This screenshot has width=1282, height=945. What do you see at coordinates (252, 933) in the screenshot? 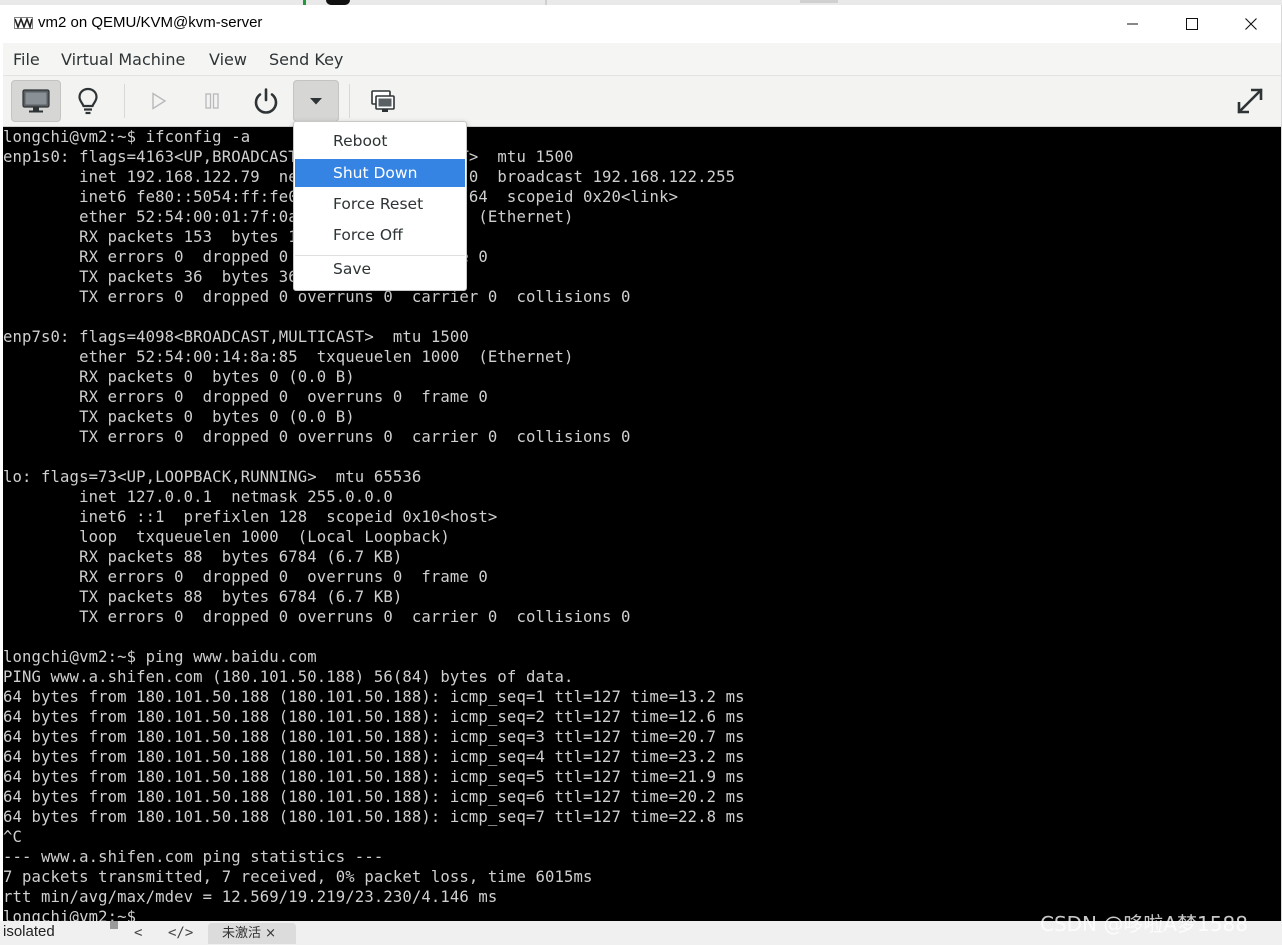
I see `editor-tab: 未激活 ×` at bounding box center [252, 933].